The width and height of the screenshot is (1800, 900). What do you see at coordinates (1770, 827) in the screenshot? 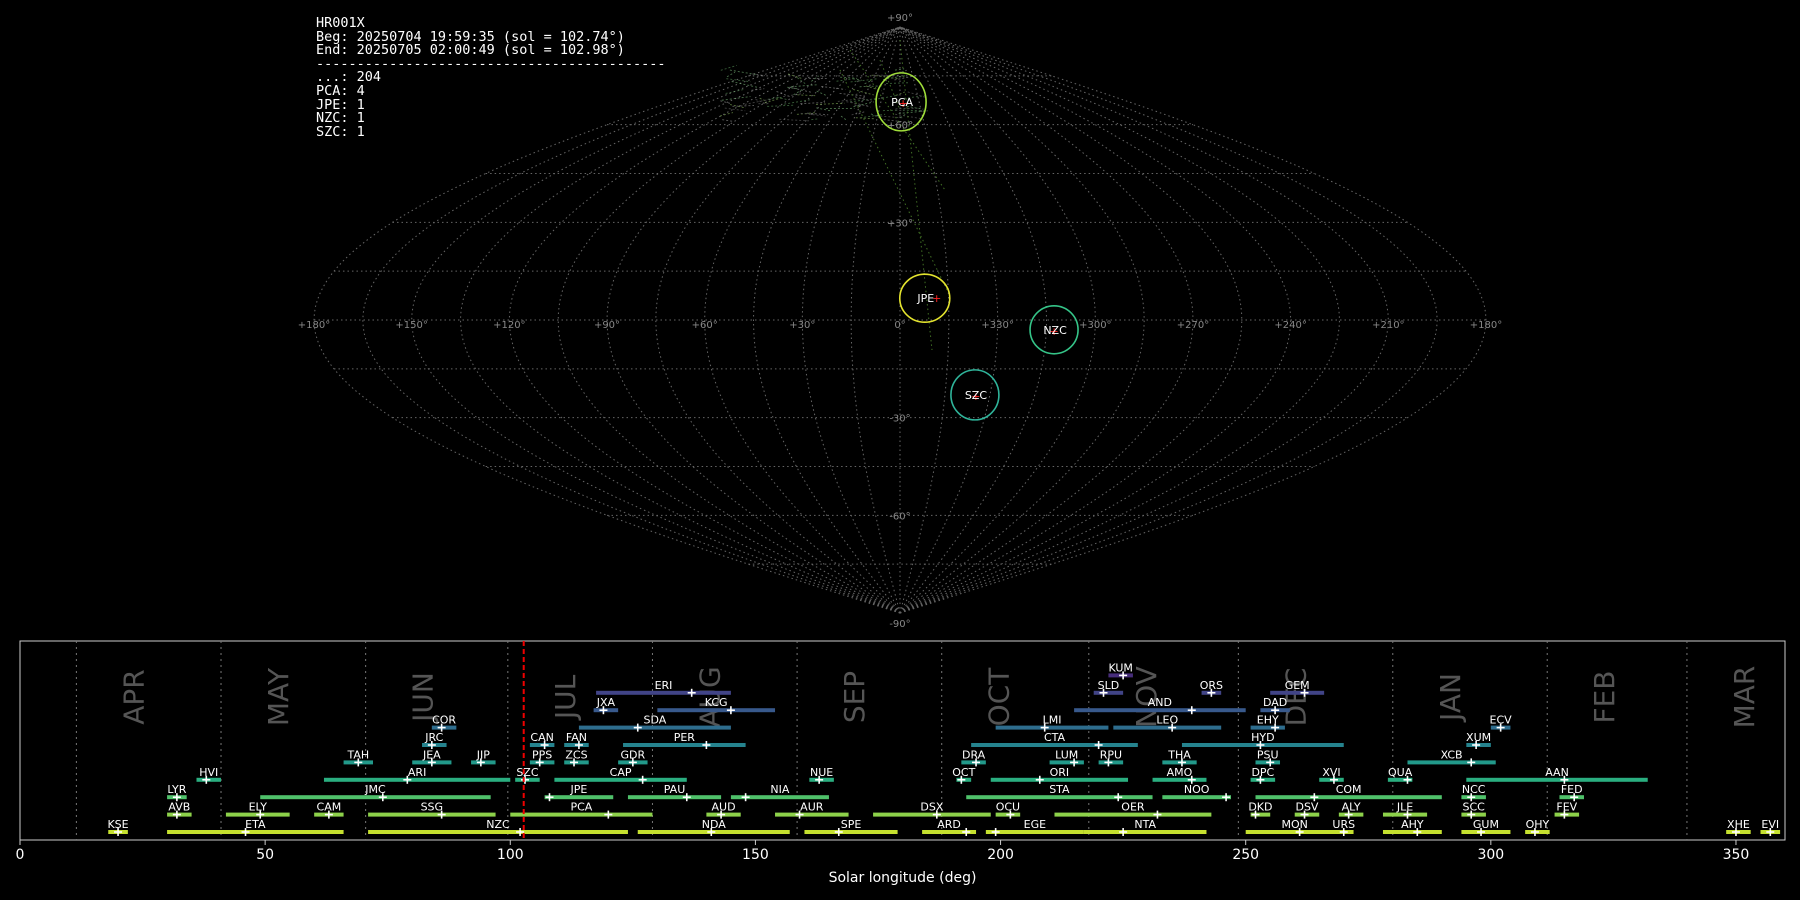
I see `shower-bar-evi: EVI` at bounding box center [1770, 827].